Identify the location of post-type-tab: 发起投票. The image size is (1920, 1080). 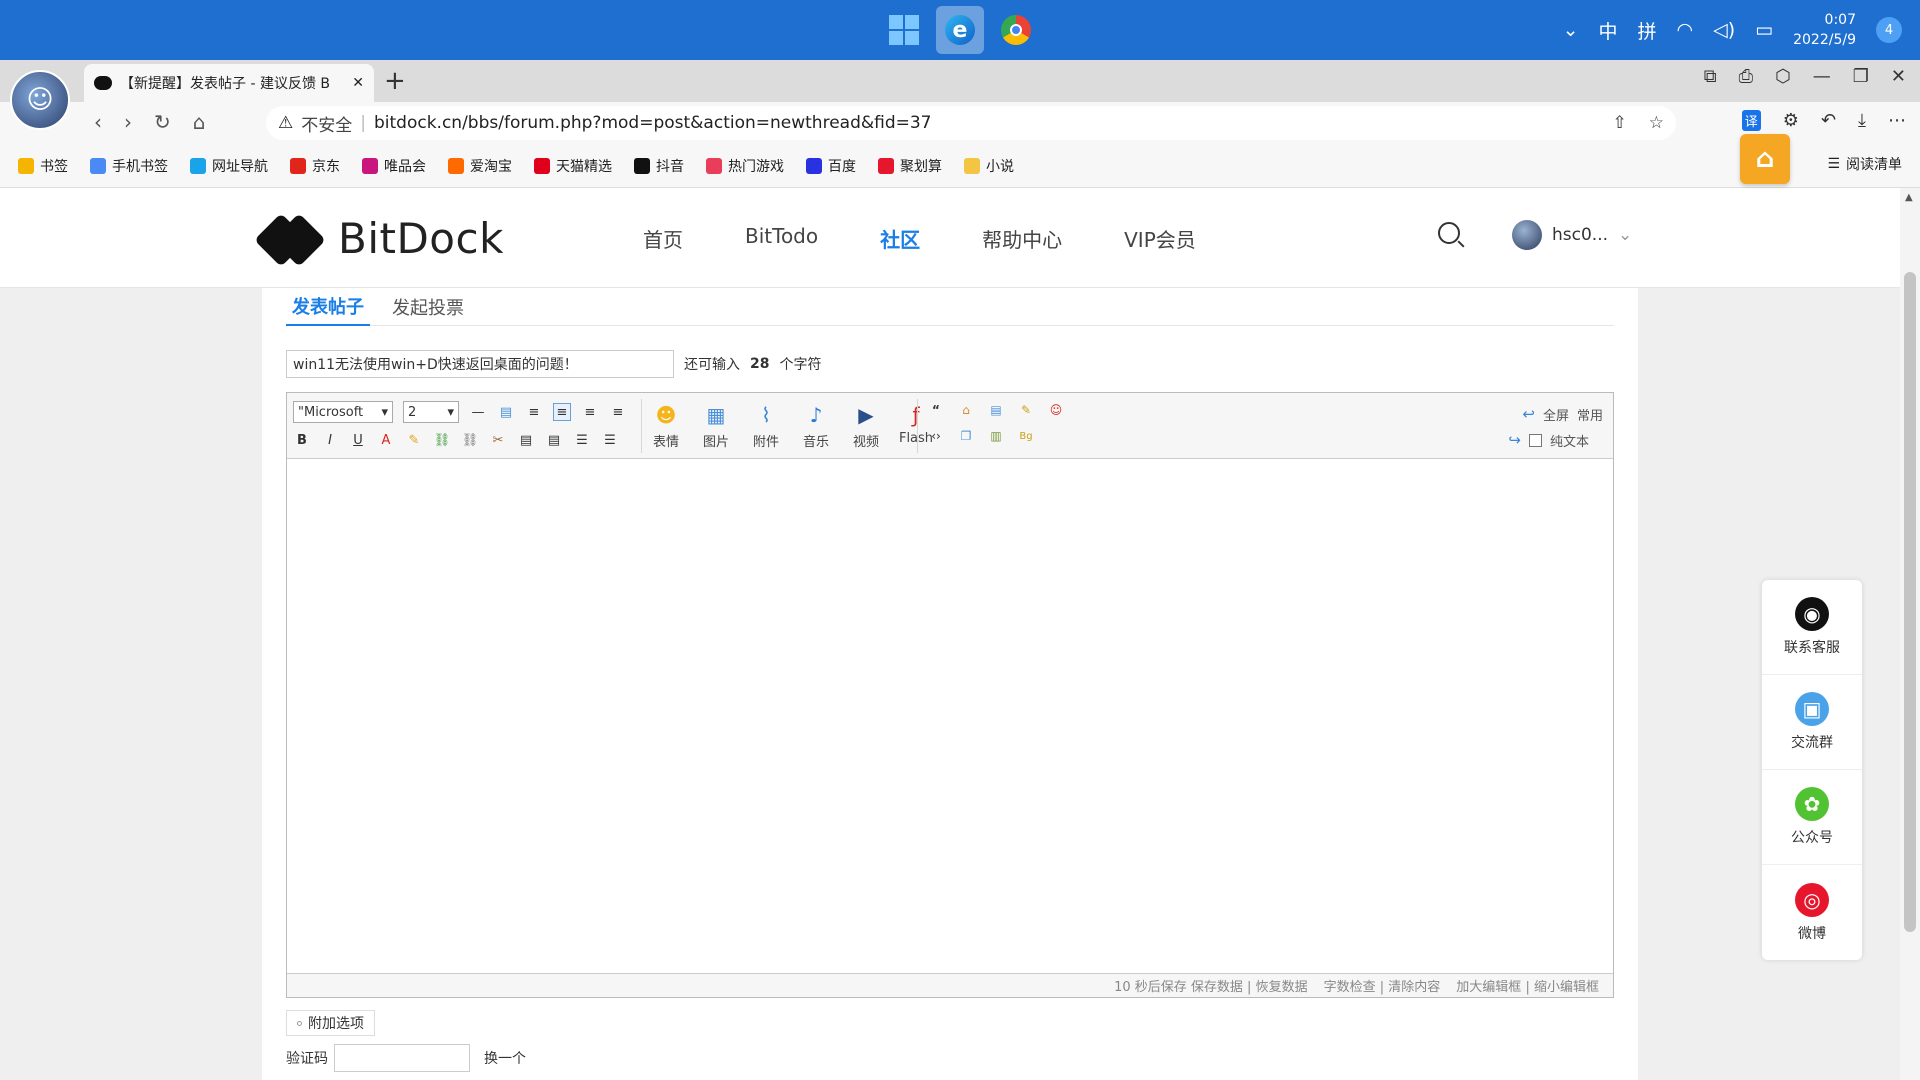
(428, 307).